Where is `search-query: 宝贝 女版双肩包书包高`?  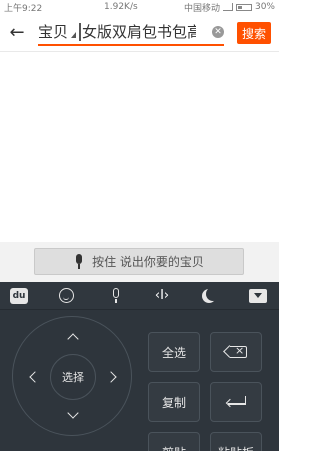
search-query: 宝贝 女版双肩包书包高 is located at coordinates (117, 31).